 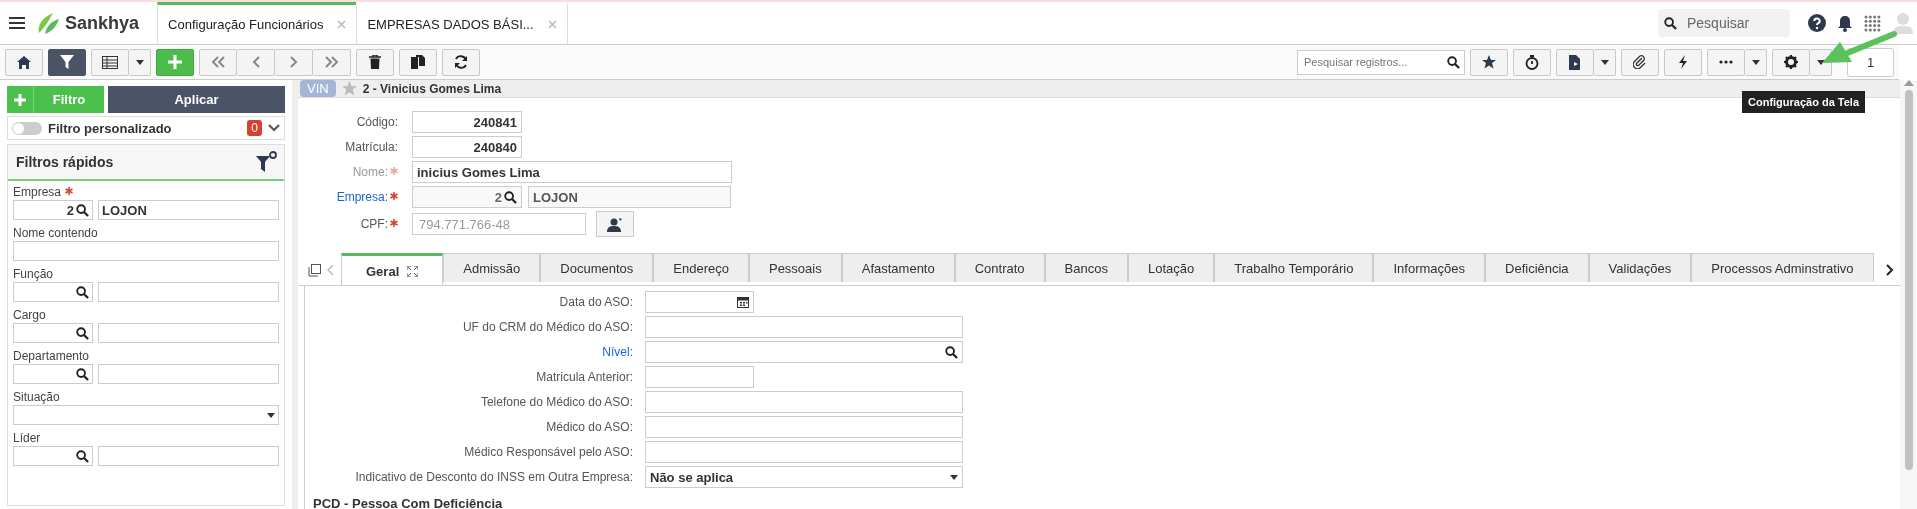 What do you see at coordinates (271, 415) in the screenshot?
I see `caret-icon` at bounding box center [271, 415].